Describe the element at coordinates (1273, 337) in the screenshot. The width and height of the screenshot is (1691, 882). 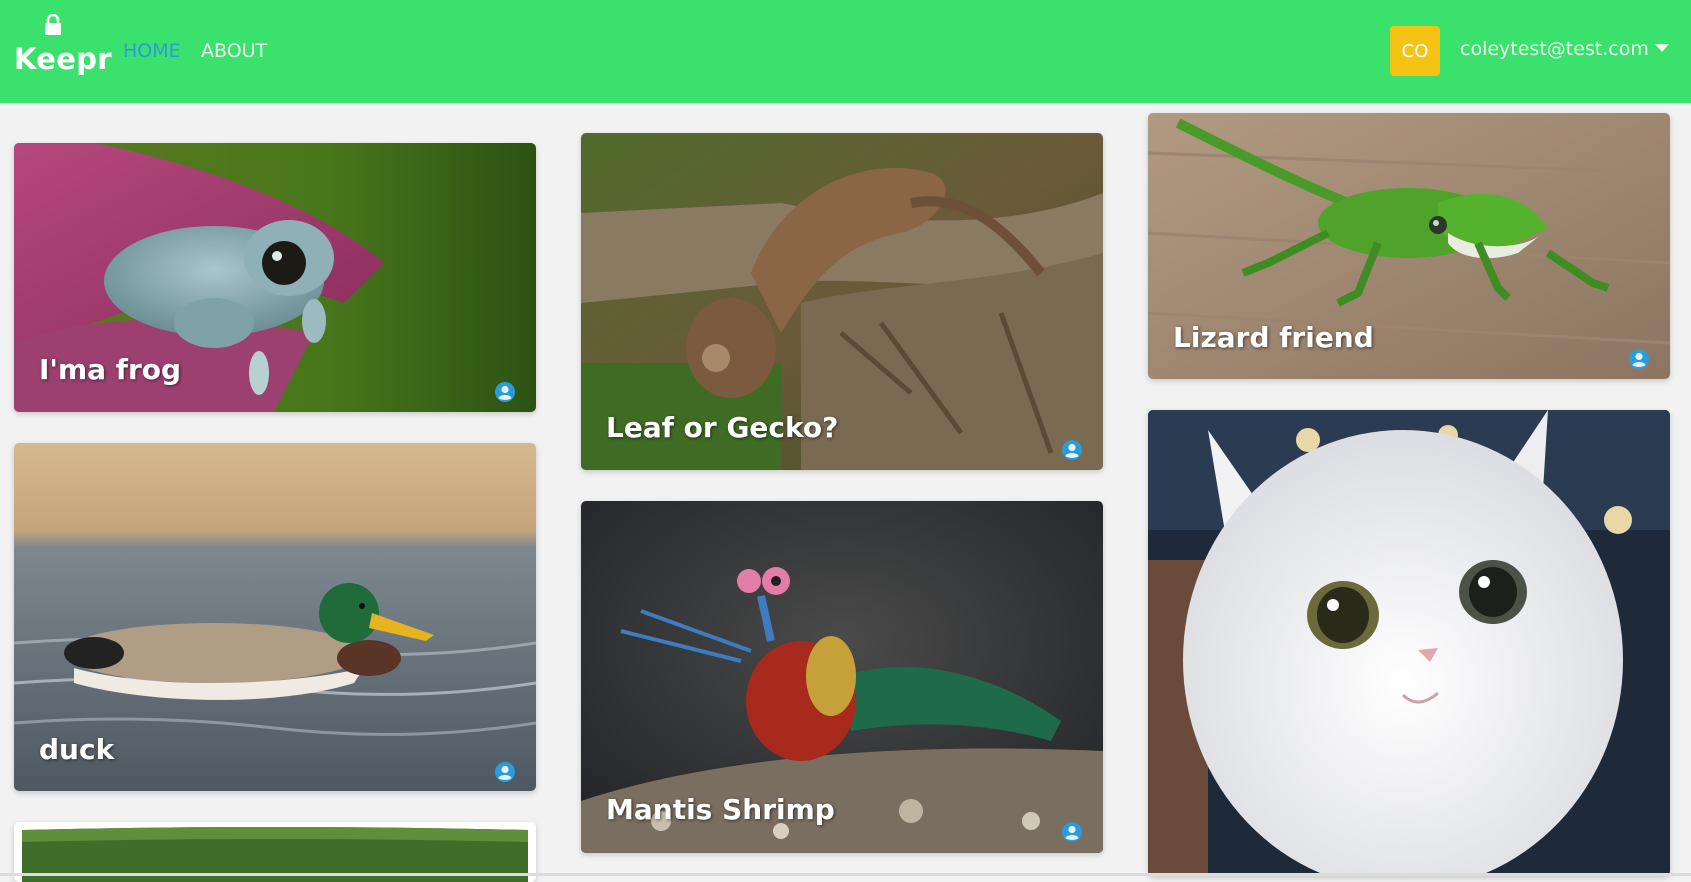
I see `keep-title: Lizard friend` at that location.